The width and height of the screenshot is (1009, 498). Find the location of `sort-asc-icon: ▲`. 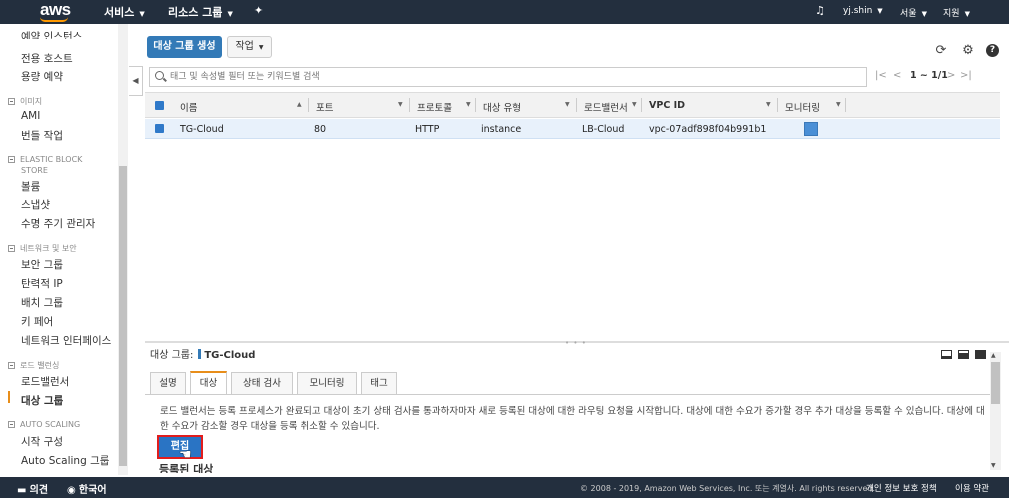

sort-asc-icon: ▲ is located at coordinates (299, 104).